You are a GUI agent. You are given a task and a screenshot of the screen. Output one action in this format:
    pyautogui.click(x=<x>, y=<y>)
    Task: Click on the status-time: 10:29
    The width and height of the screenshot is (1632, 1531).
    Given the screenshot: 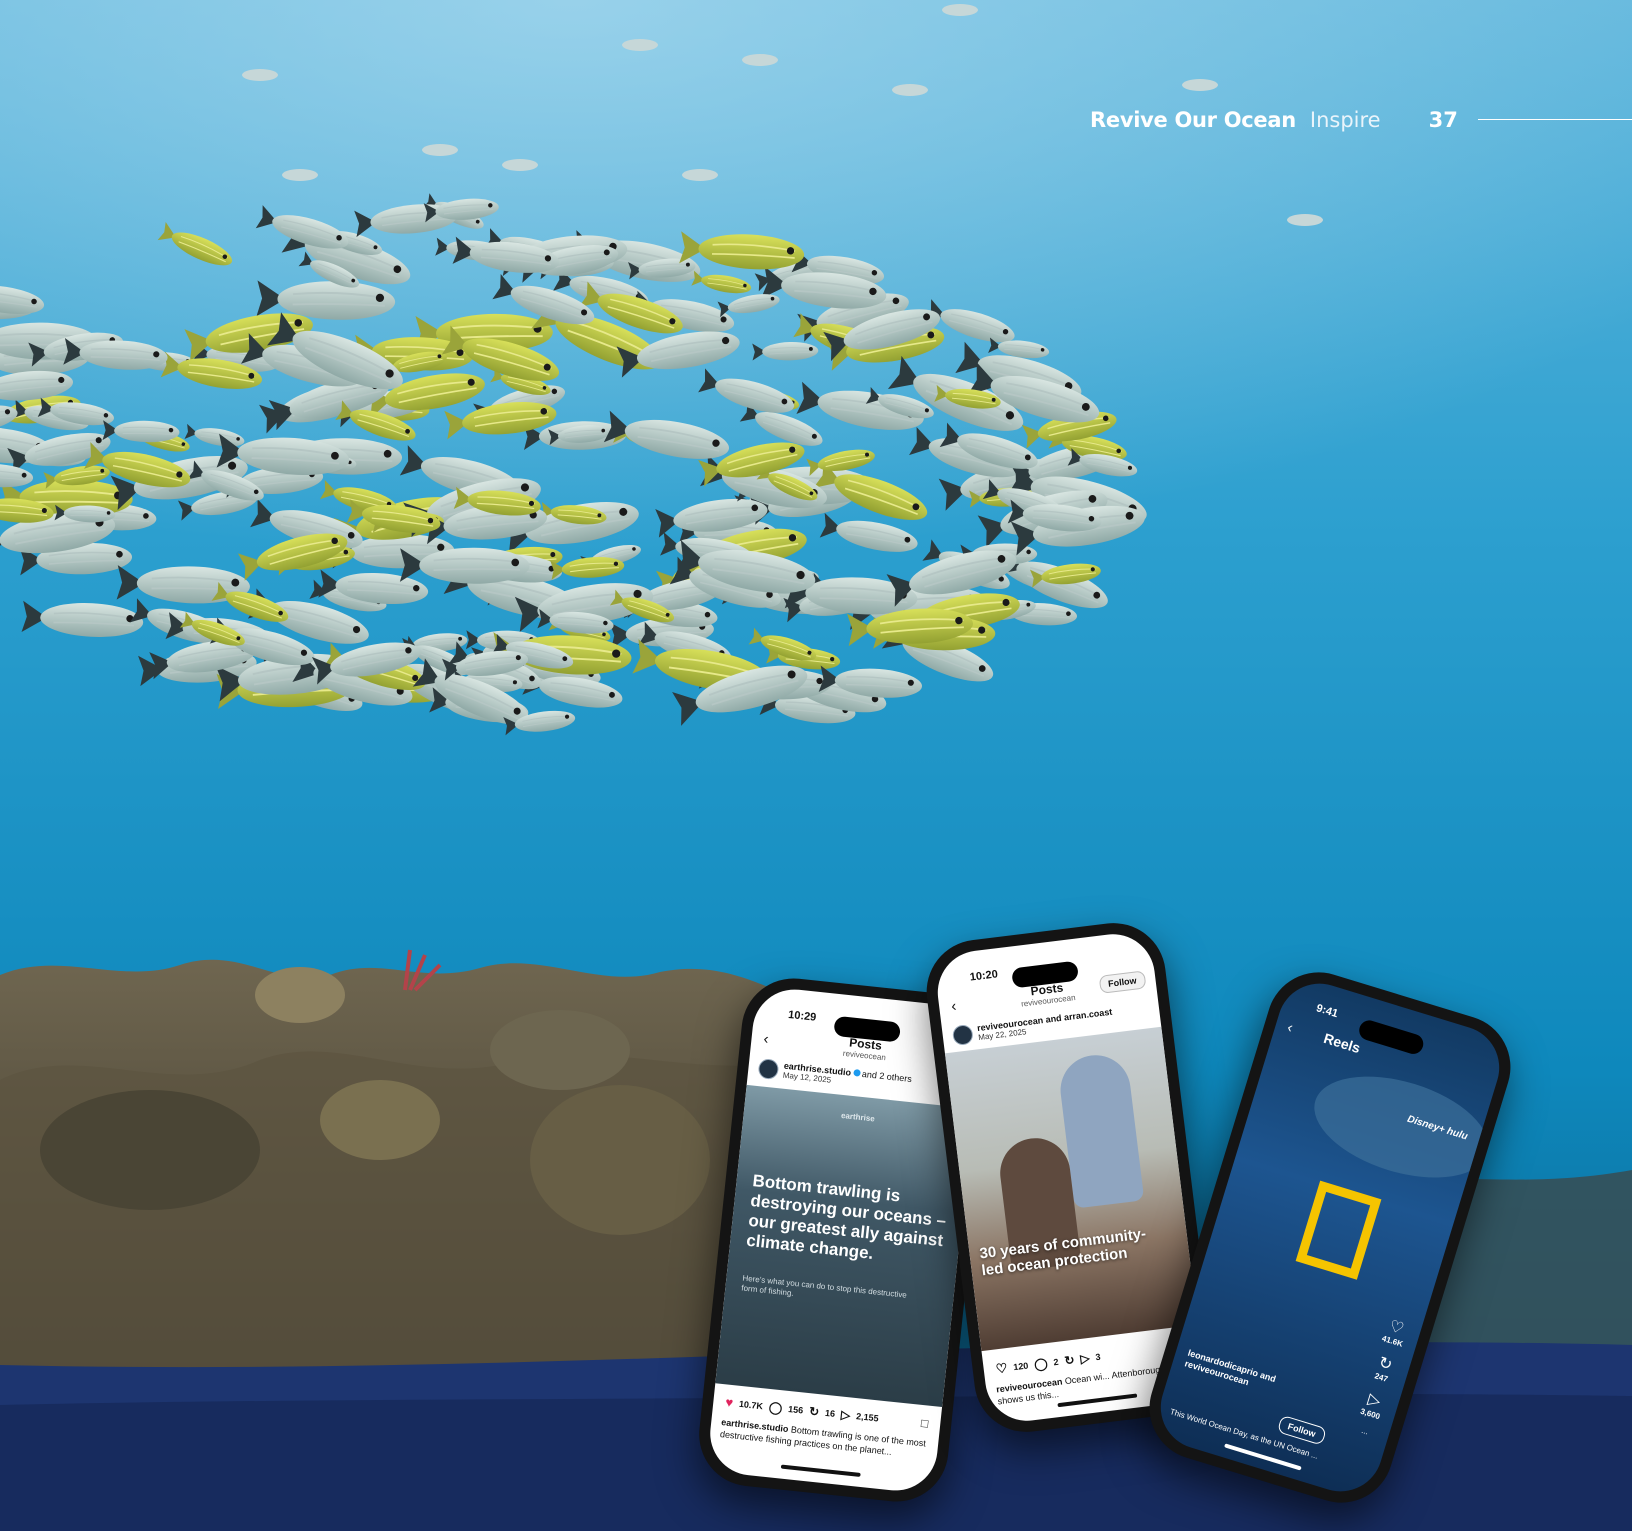 What is the action you would take?
    pyautogui.click(x=802, y=1016)
    